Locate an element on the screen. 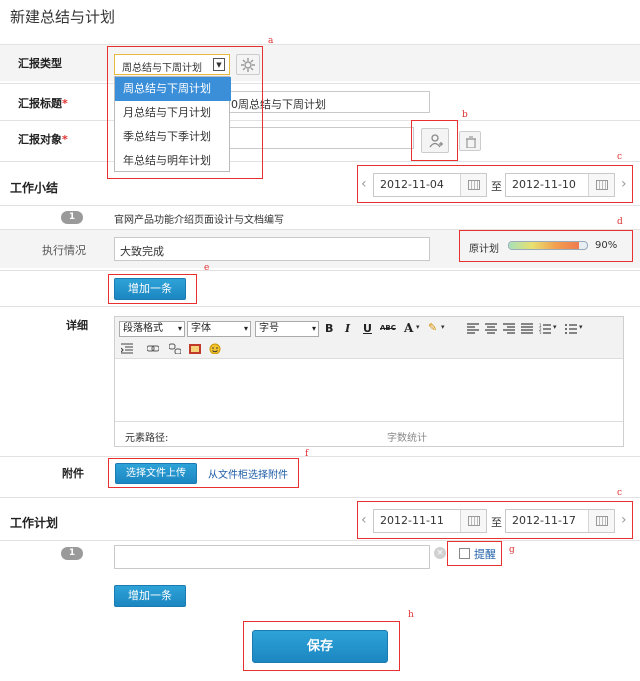  underline-button: U is located at coordinates (367, 328).